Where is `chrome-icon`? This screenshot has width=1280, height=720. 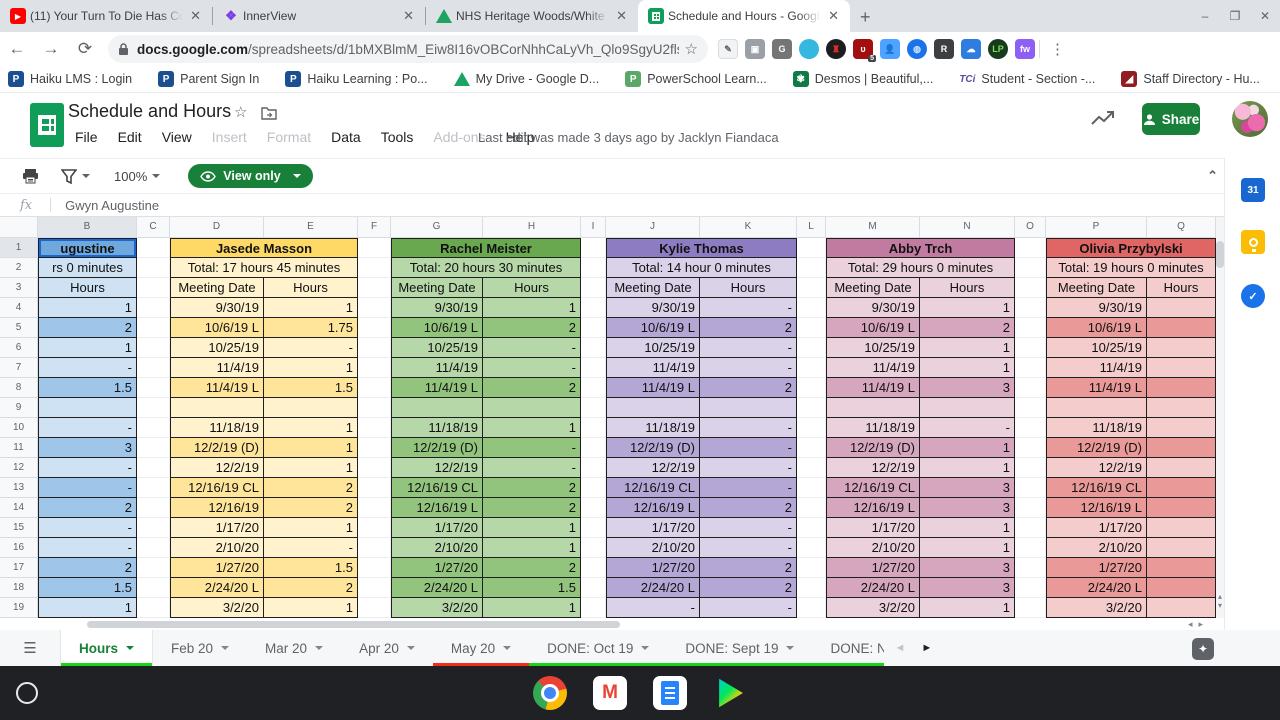
chrome-icon is located at coordinates (550, 693).